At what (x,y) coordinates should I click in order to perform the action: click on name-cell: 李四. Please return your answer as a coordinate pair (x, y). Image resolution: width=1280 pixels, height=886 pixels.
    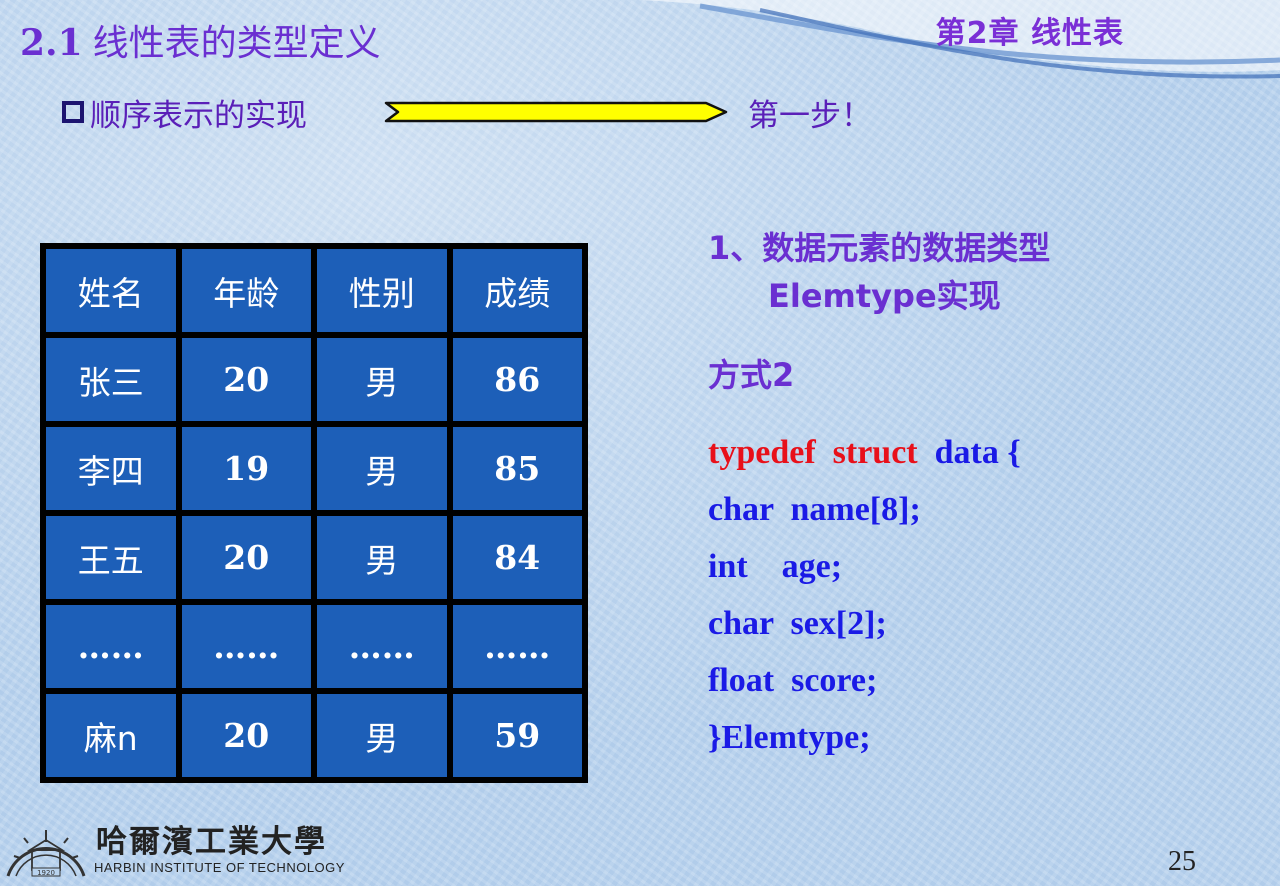
    Looking at the image, I should click on (111, 468).